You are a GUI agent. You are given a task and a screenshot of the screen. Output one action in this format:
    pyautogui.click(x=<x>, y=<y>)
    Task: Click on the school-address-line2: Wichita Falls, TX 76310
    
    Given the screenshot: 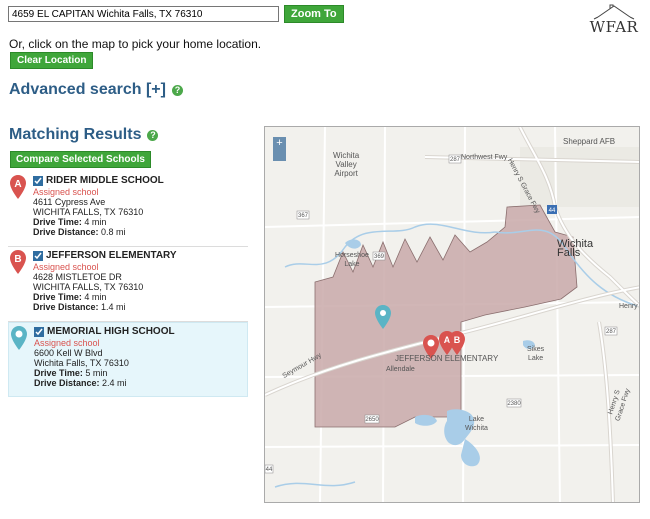 What is the action you would take?
    pyautogui.click(x=81, y=363)
    